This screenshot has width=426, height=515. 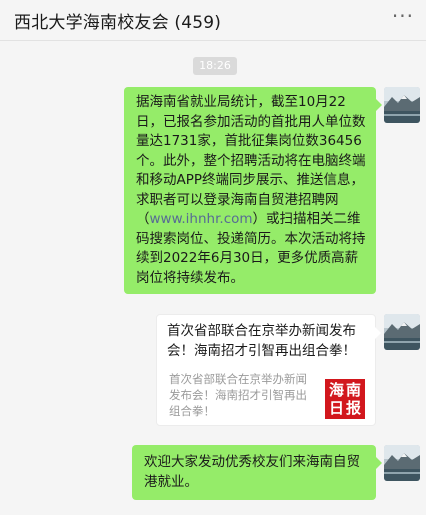 I want to click on logo-char: 海, so click(x=337, y=390).